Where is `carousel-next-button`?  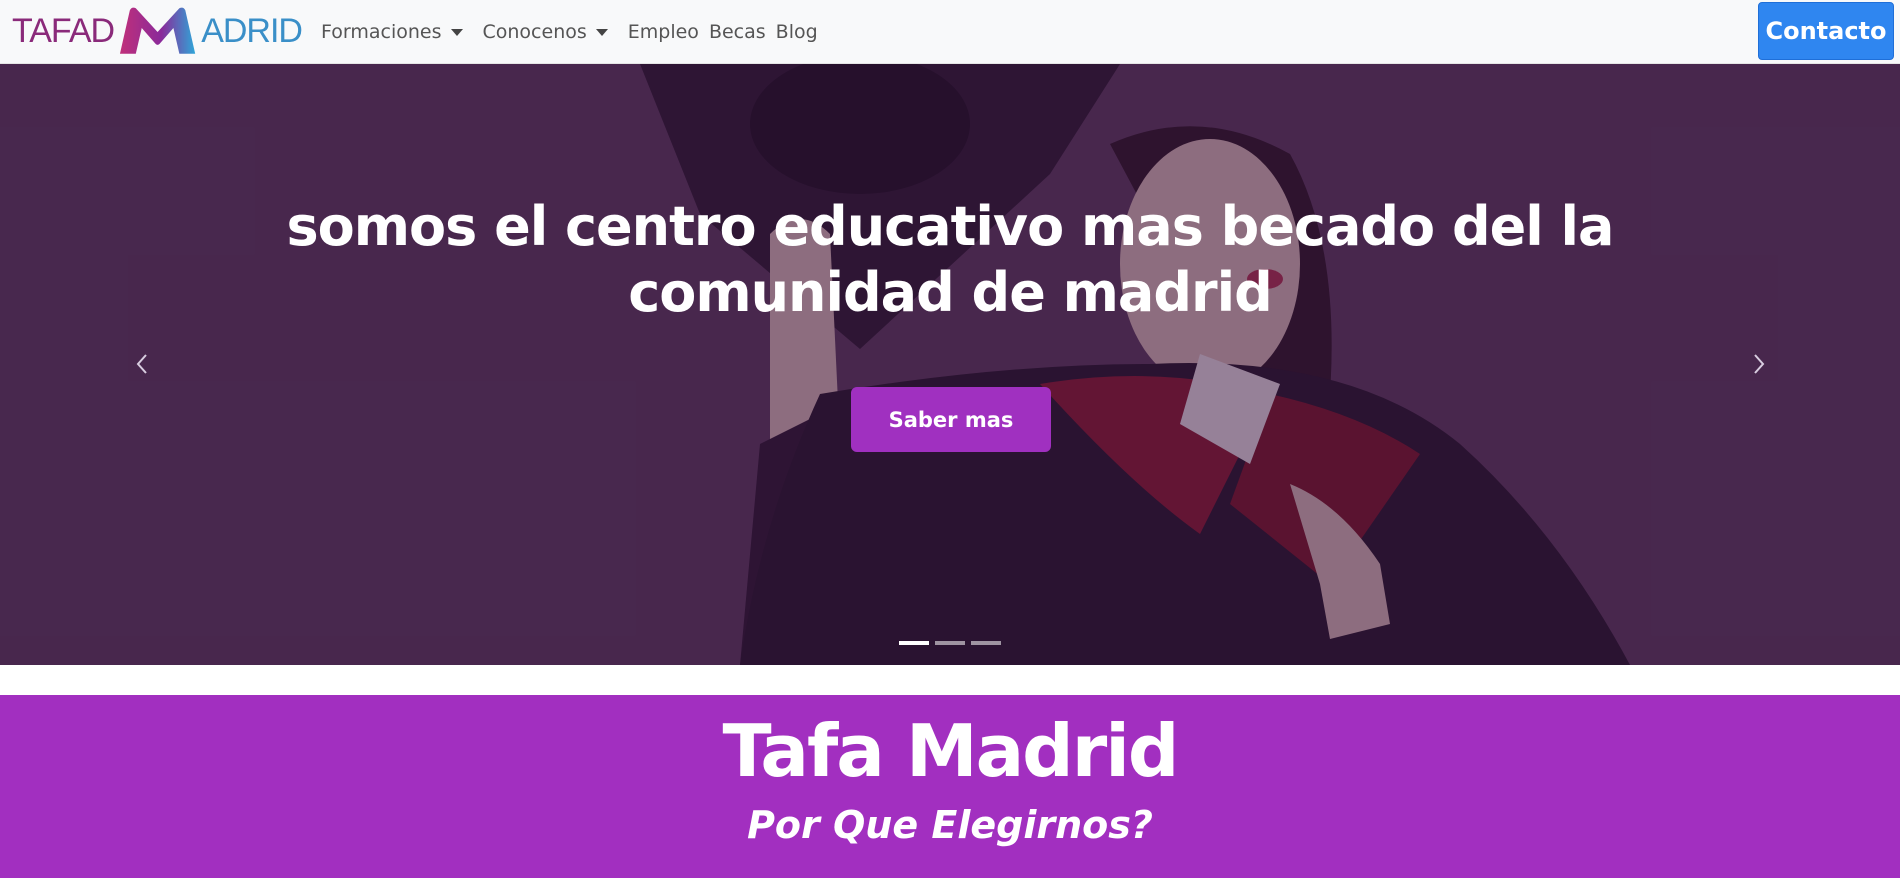
carousel-next-button is located at coordinates (1759, 364).